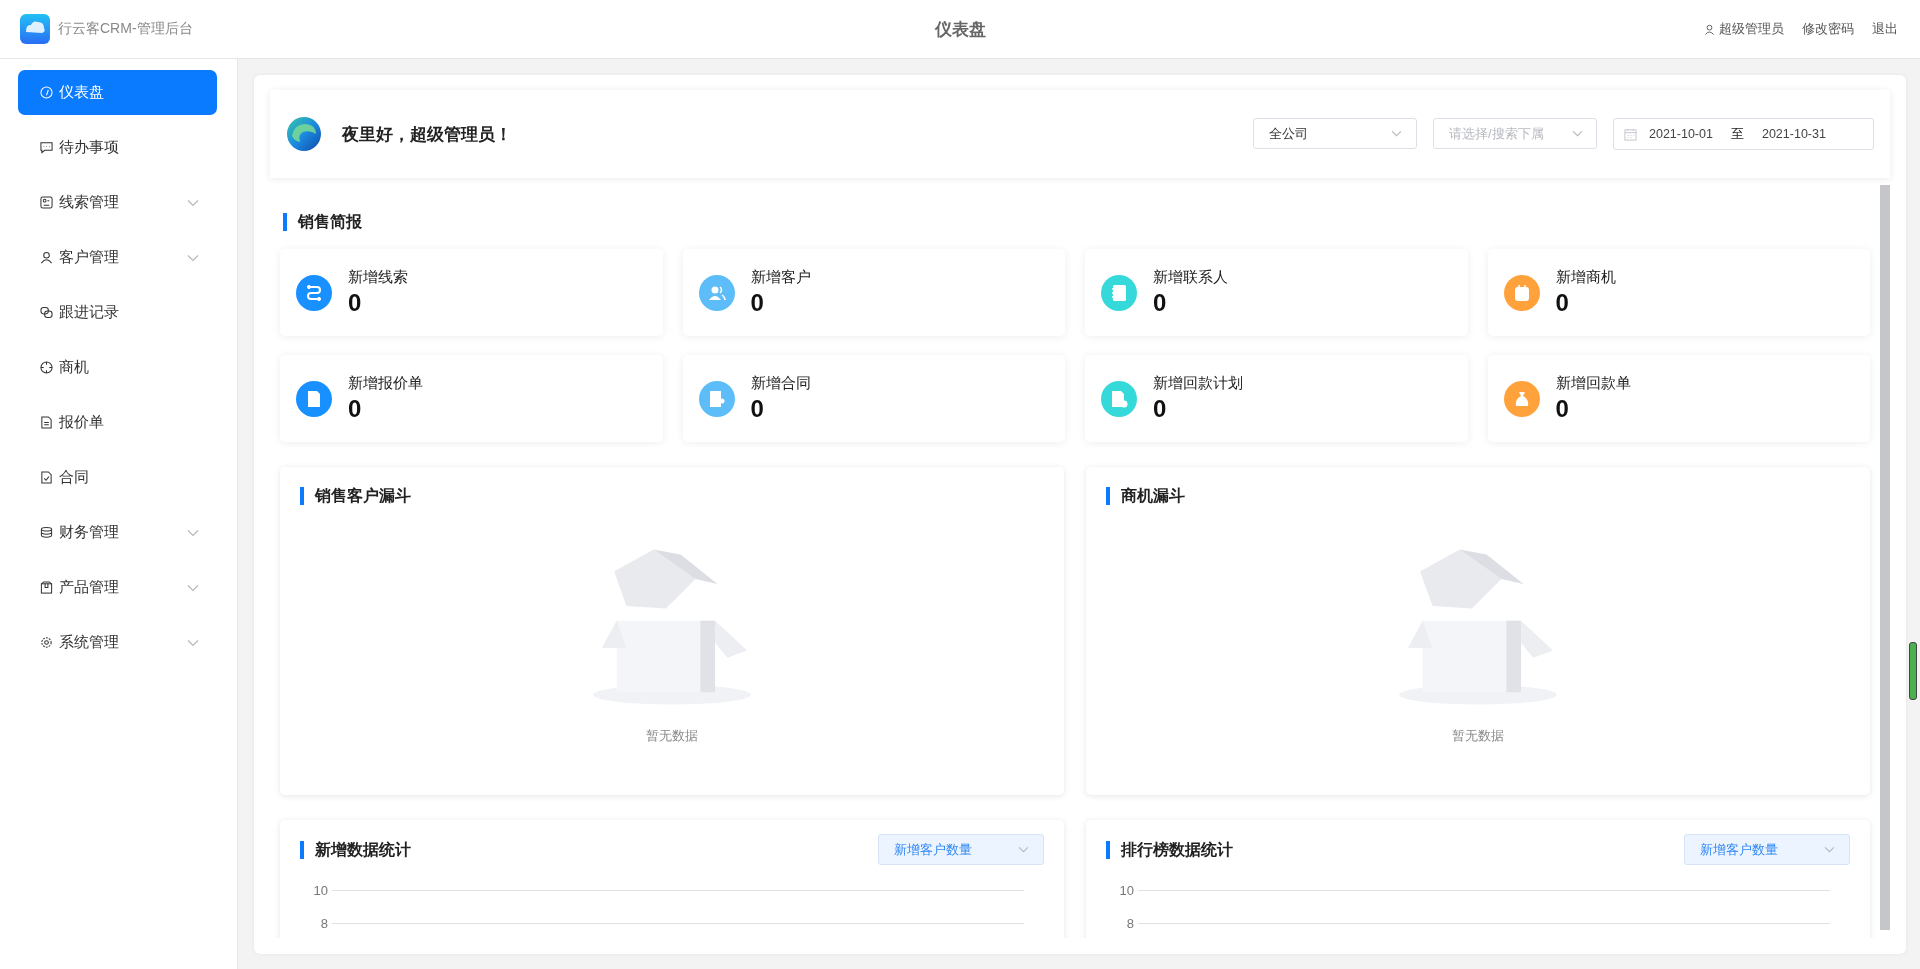 This screenshot has height=969, width=1920. Describe the element at coordinates (378, 277) in the screenshot. I see `stat-label: 新增线索` at that location.